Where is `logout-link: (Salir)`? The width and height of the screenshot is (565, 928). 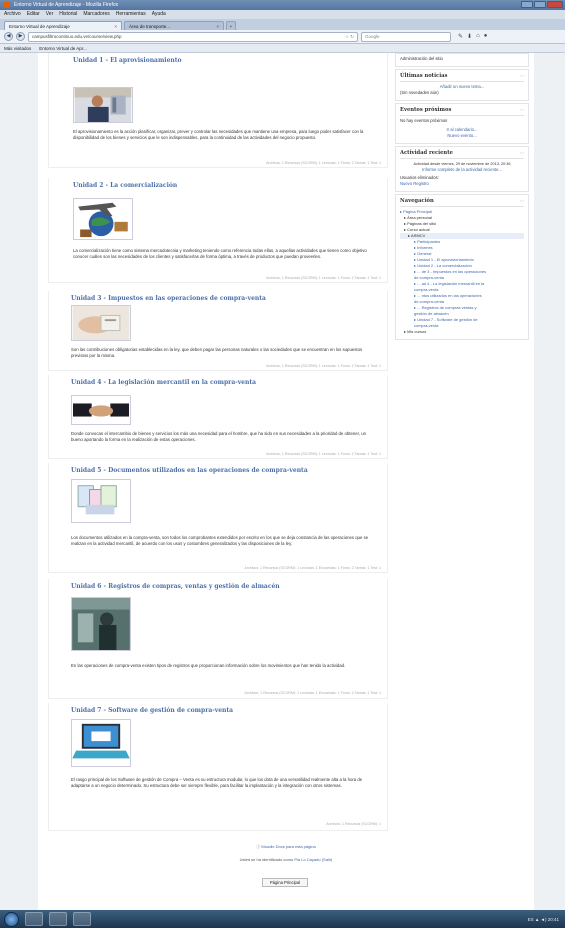
logout-link: (Salir) is located at coordinates (327, 859).